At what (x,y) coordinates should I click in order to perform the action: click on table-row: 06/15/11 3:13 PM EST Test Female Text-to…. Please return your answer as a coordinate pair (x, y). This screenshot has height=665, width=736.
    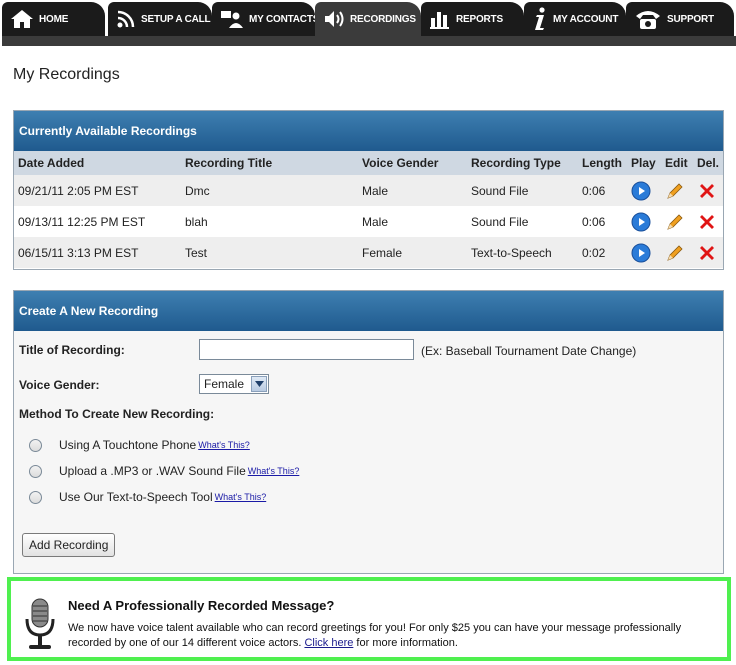
    Looking at the image, I should click on (368, 252).